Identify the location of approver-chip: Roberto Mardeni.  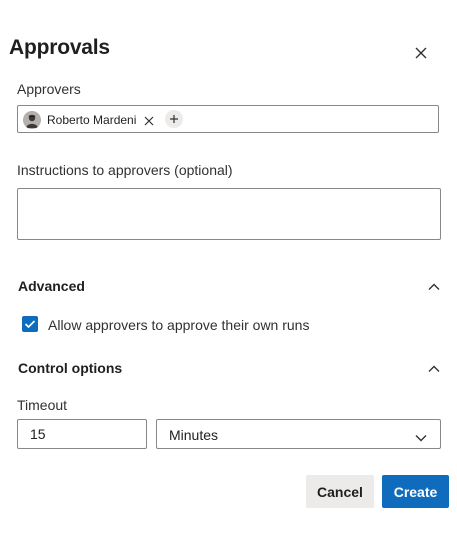
(89, 120).